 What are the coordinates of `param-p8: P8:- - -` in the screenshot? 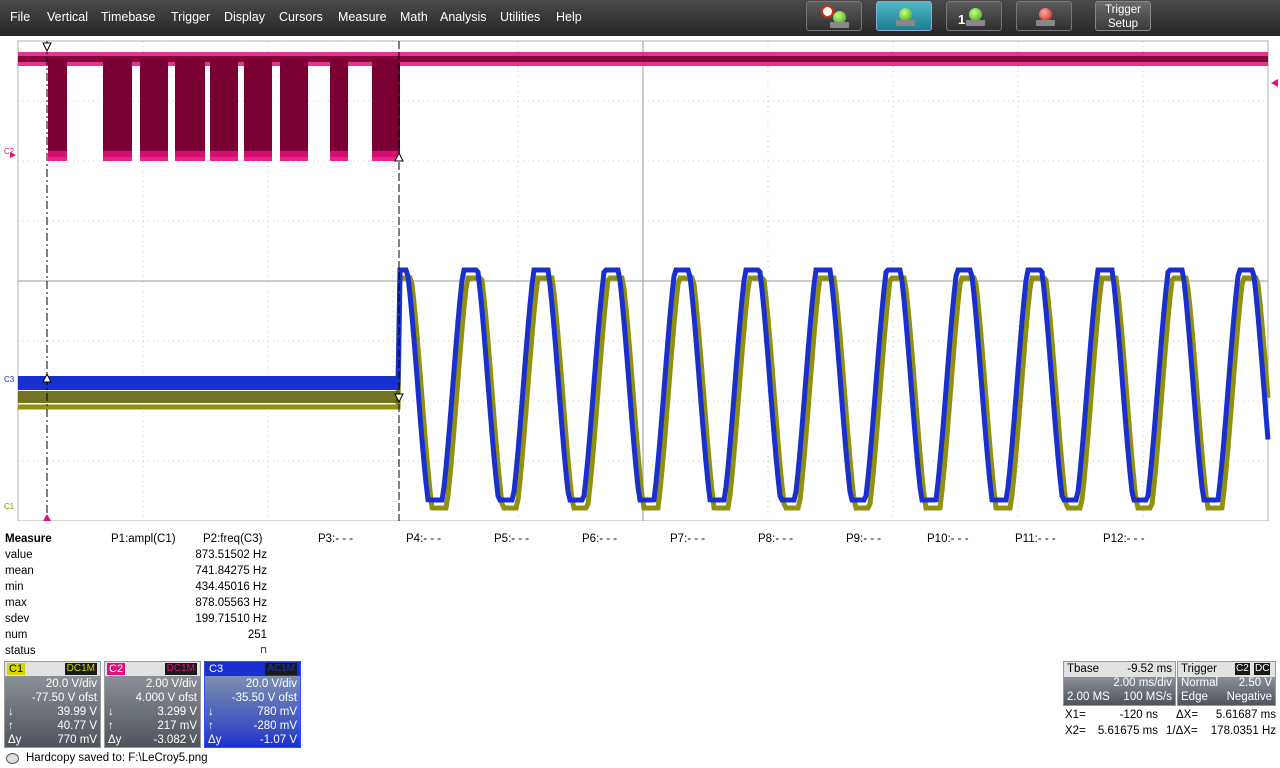 It's located at (775, 539).